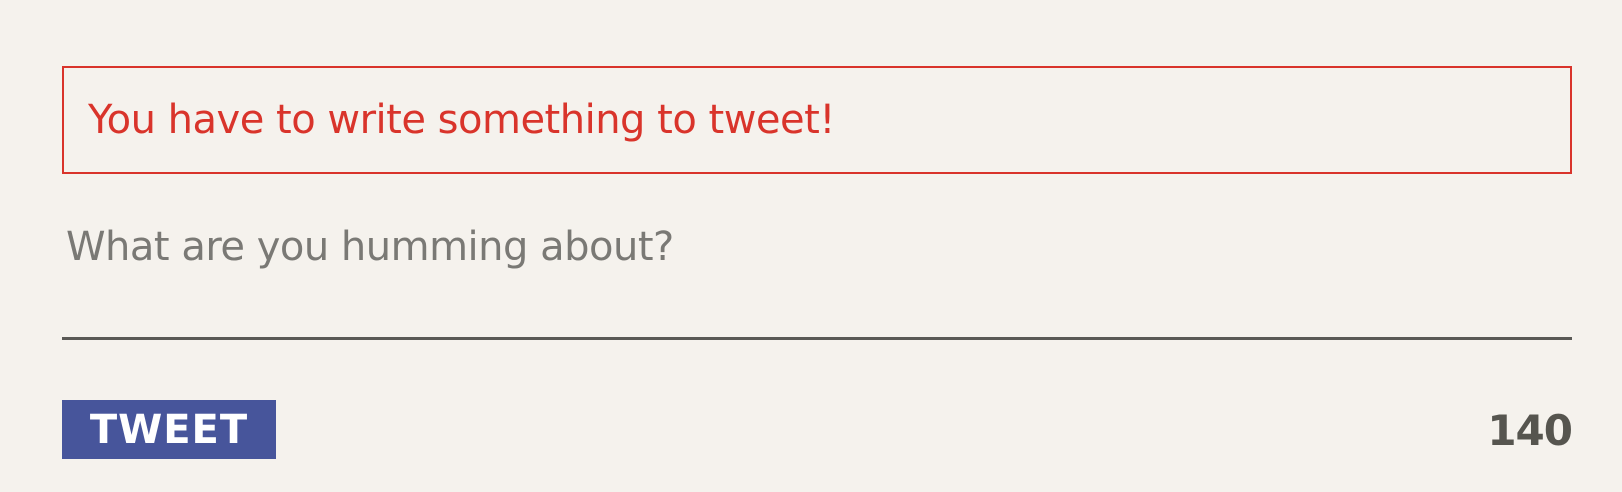 This screenshot has height=492, width=1622. Describe the element at coordinates (169, 429) in the screenshot. I see `tweet-button: TWEET` at that location.